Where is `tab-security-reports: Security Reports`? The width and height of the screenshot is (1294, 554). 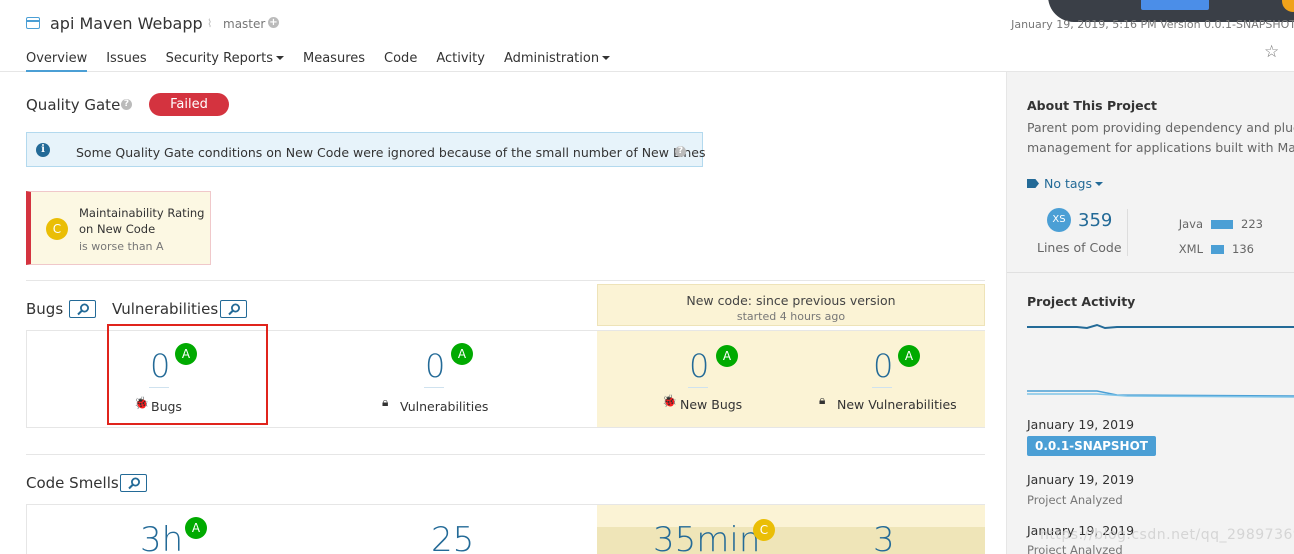 tab-security-reports: Security Reports is located at coordinates (225, 61).